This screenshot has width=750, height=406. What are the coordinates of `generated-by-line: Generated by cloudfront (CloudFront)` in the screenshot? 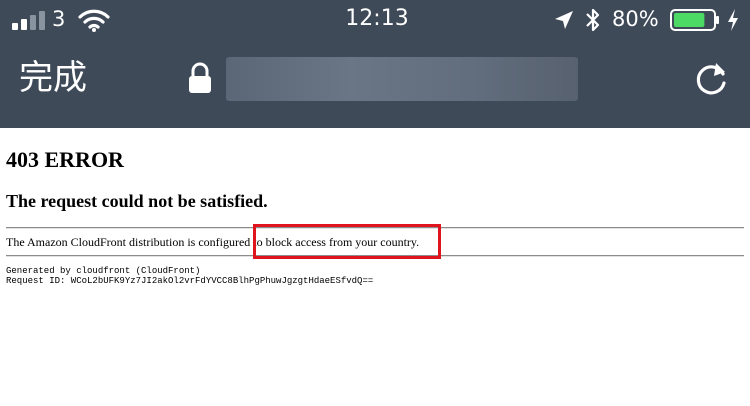 It's located at (103, 271).